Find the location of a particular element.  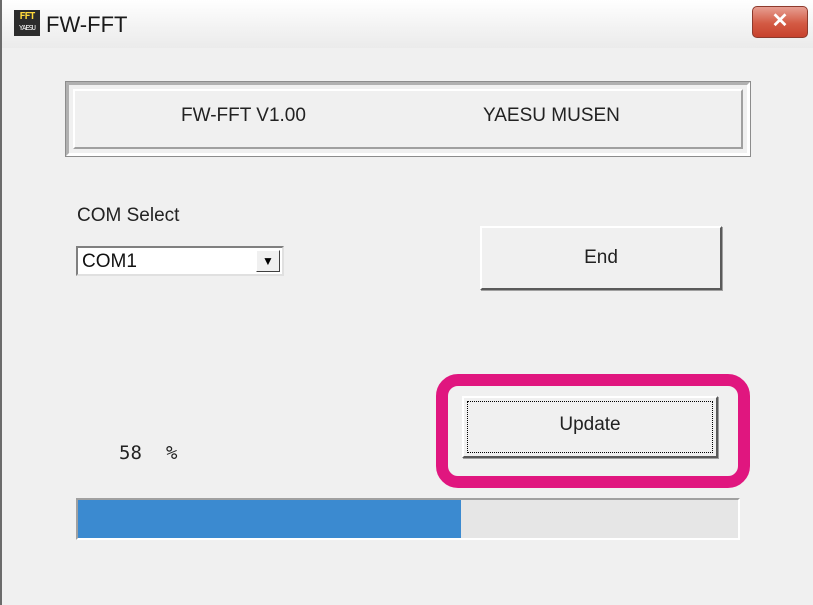

close-icon: ✕ is located at coordinates (780, 21).